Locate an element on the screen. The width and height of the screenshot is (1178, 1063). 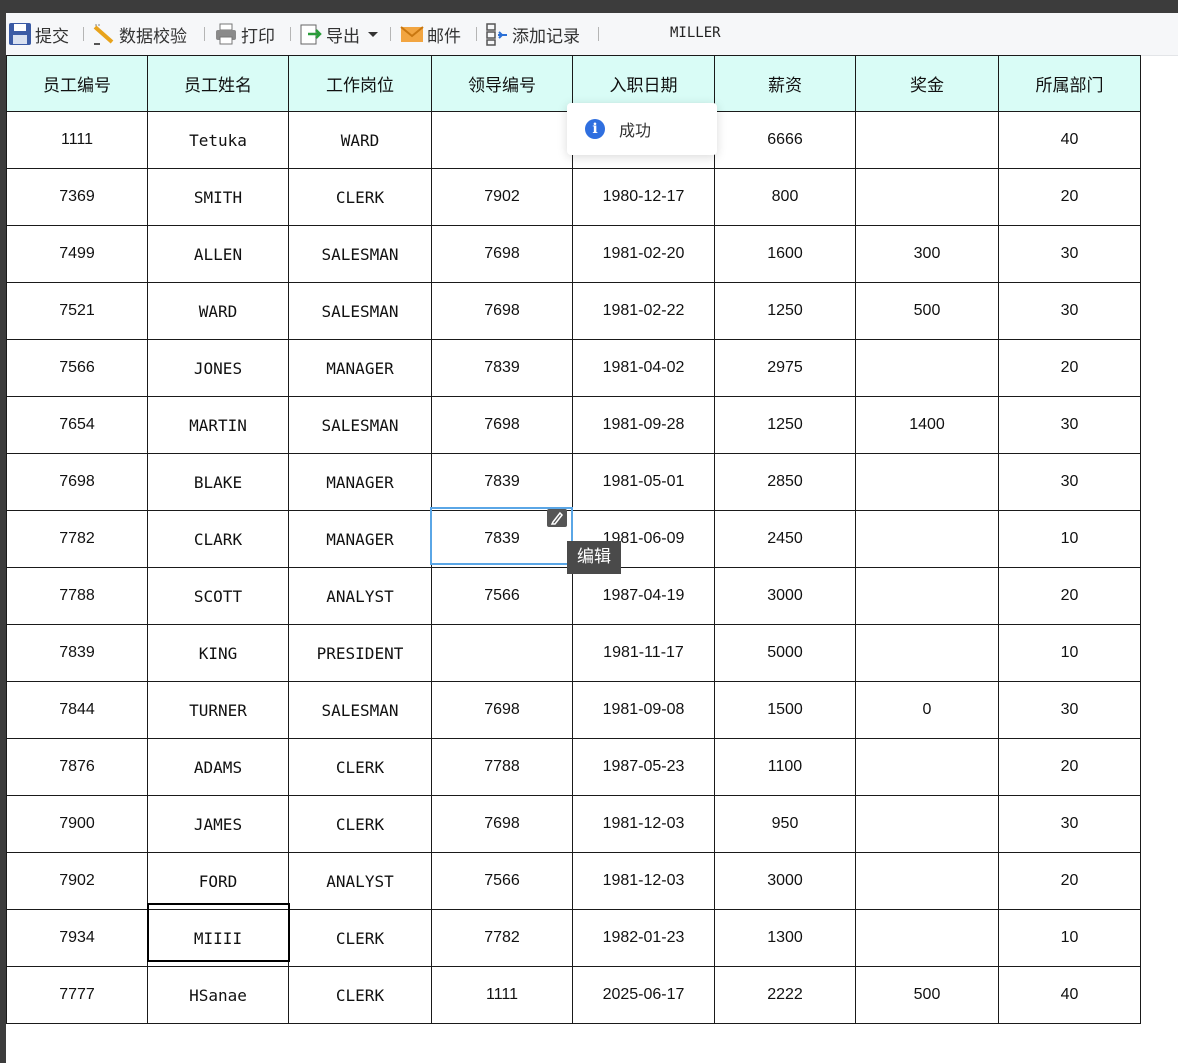
cell-emp-name: JAMES is located at coordinates (218, 824).